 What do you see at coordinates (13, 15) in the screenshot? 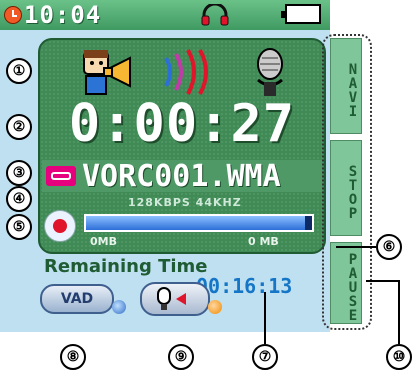
I see `clock-icon` at bounding box center [13, 15].